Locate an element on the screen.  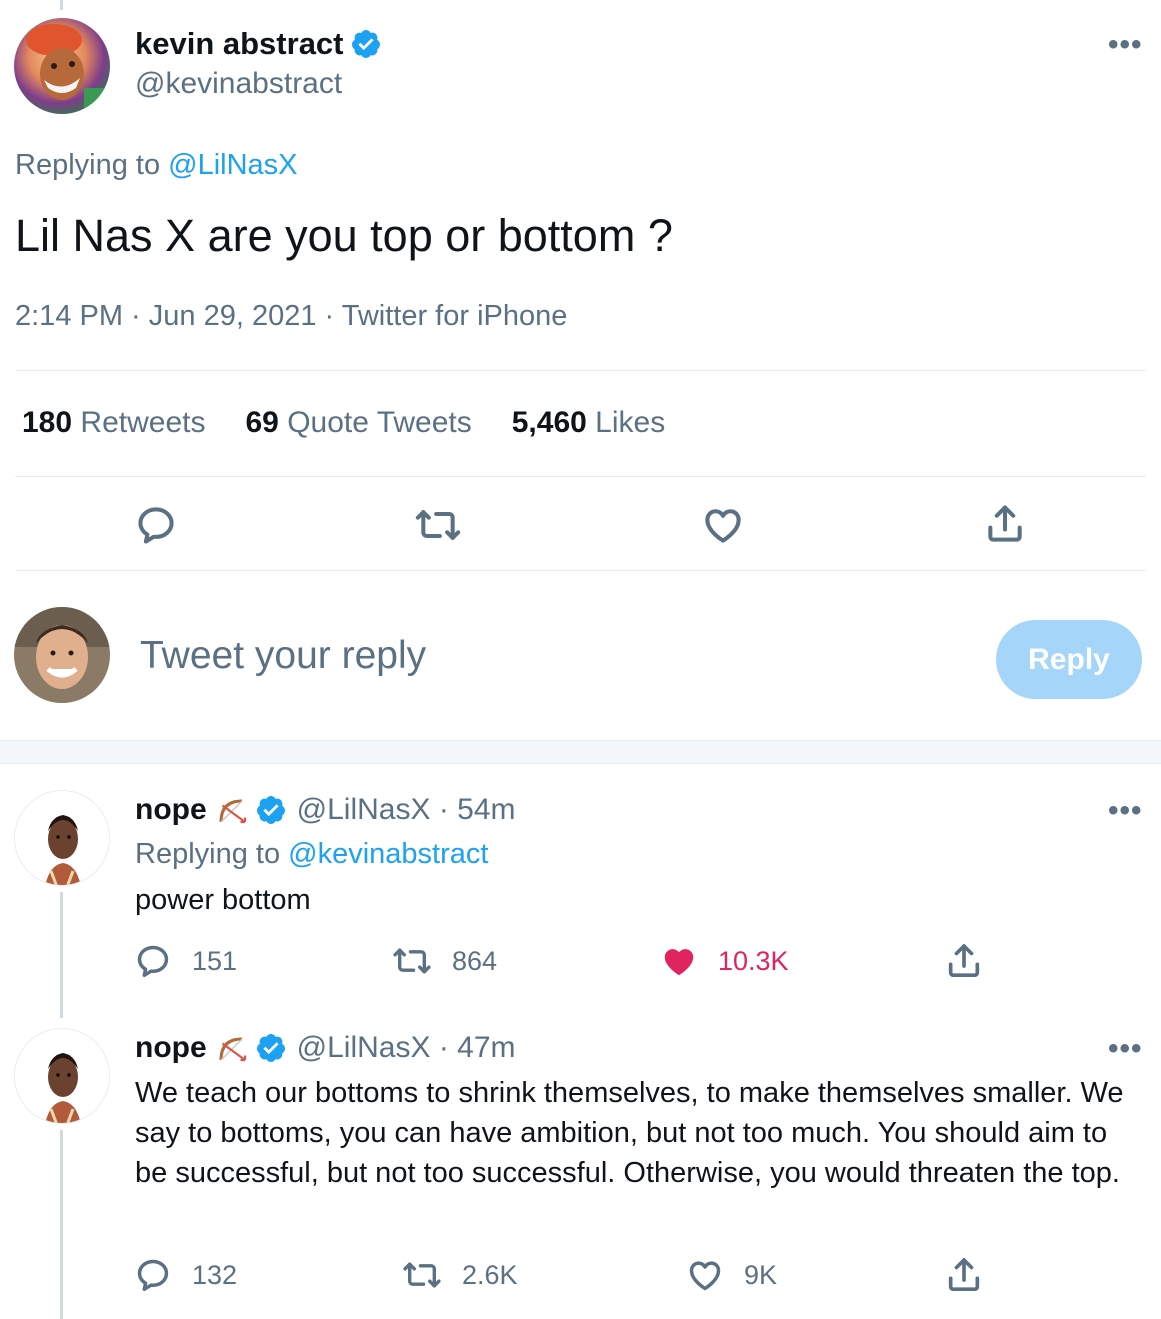
likes-count: 5,460 is located at coordinates (549, 422).